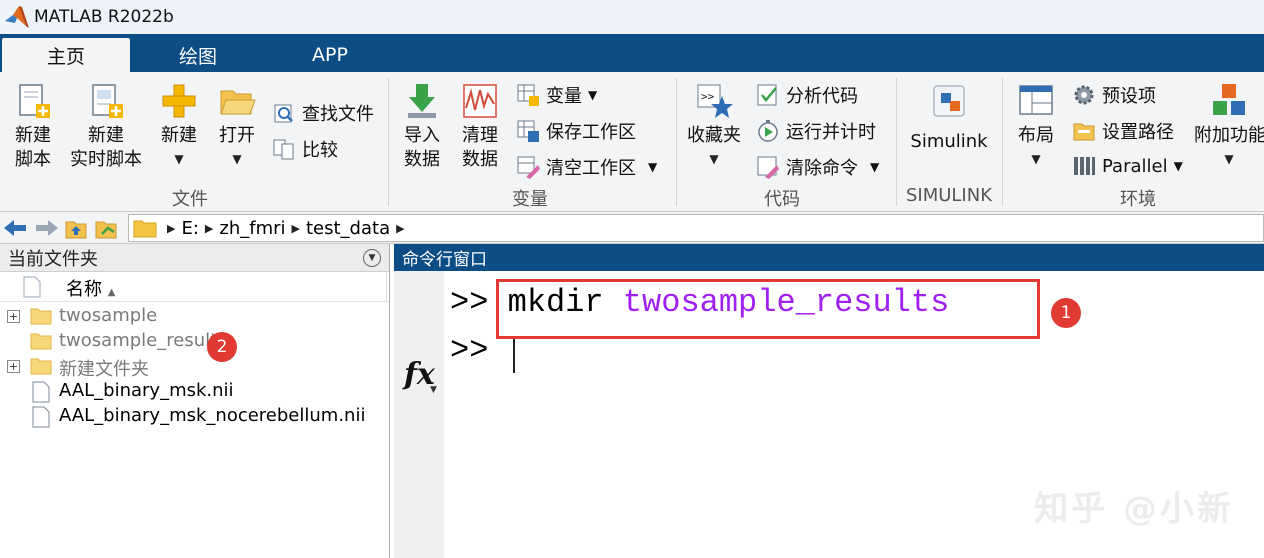 The image size is (1264, 558). What do you see at coordinates (104, 17) in the screenshot?
I see `window-title: MATLAB R2022b` at bounding box center [104, 17].